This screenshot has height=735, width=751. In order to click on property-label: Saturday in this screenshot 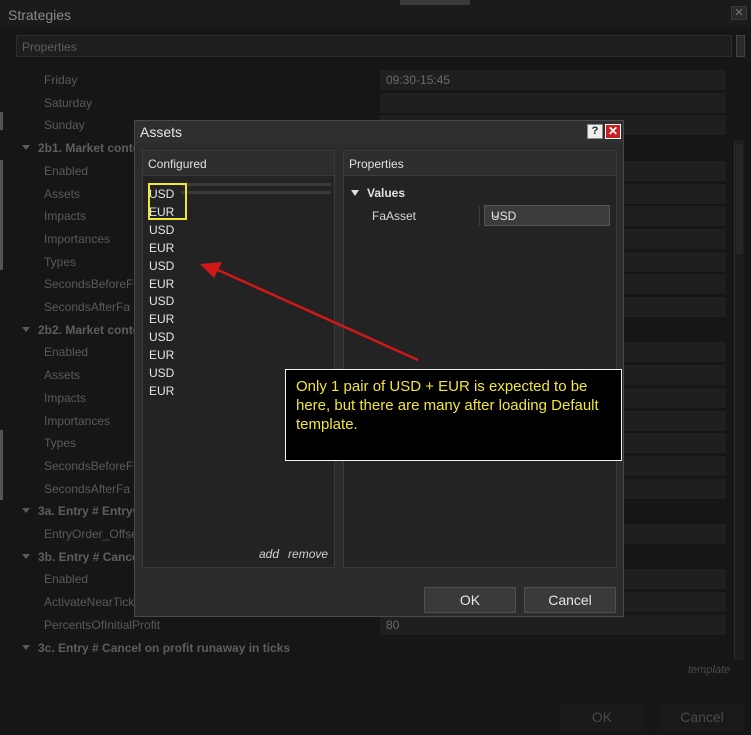, I will do `click(68, 102)`.